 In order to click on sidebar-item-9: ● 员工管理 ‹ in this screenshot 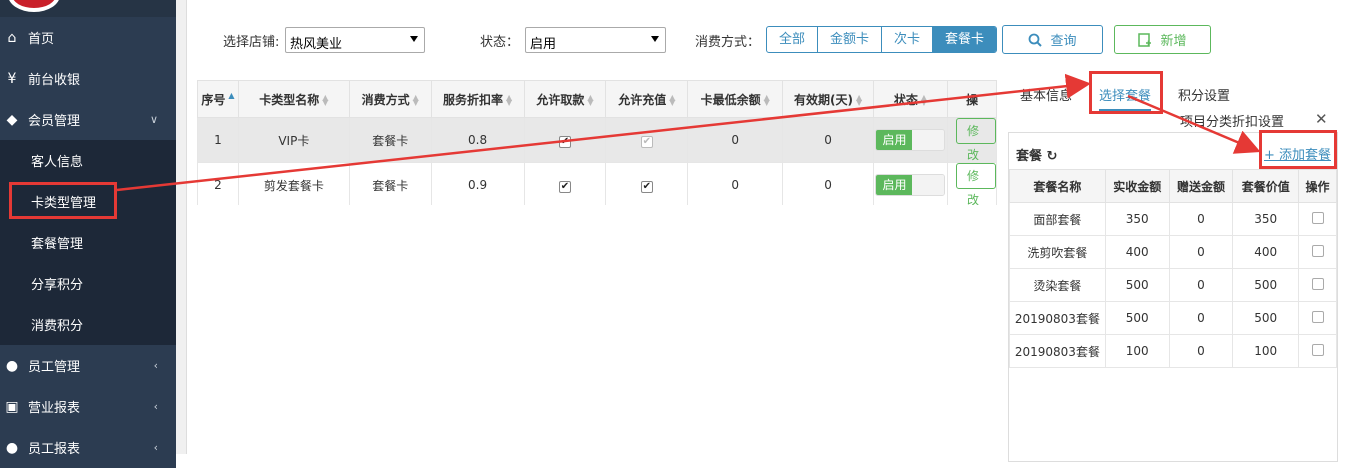, I will do `click(88, 365)`.